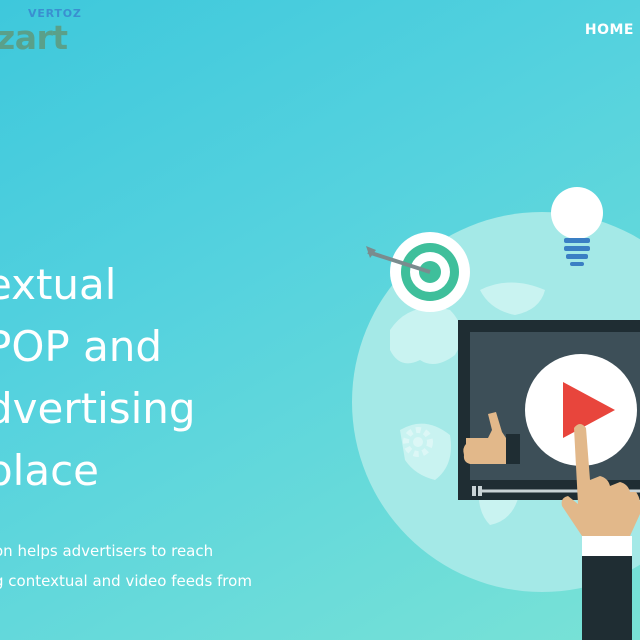  I want to click on headline-line: POP and, so click(81, 346).